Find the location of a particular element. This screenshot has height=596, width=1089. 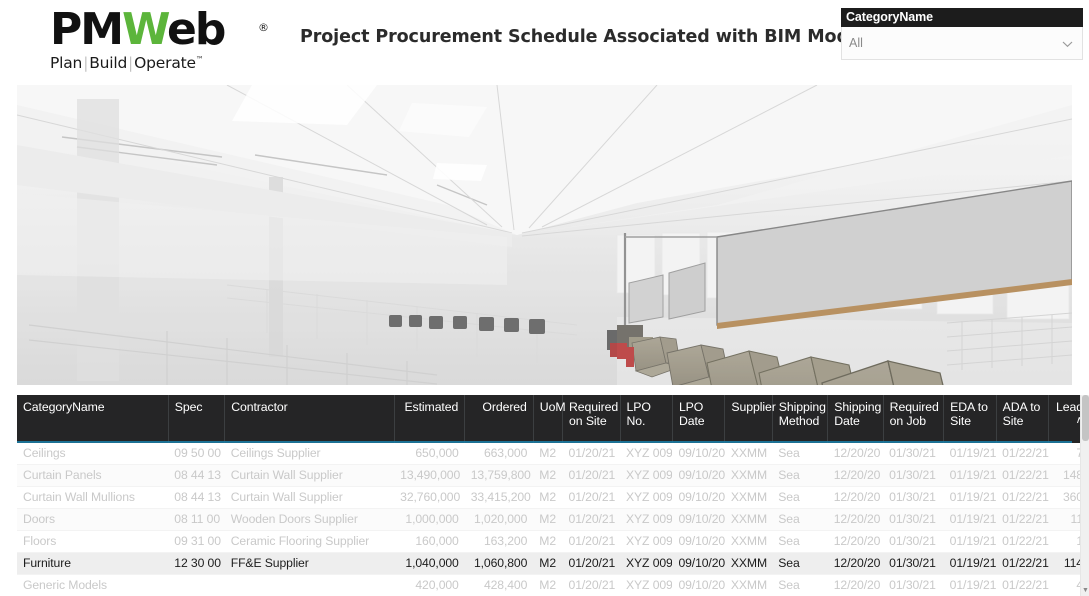

cell-contractor: Ceilings Supplier is located at coordinates (309, 454).